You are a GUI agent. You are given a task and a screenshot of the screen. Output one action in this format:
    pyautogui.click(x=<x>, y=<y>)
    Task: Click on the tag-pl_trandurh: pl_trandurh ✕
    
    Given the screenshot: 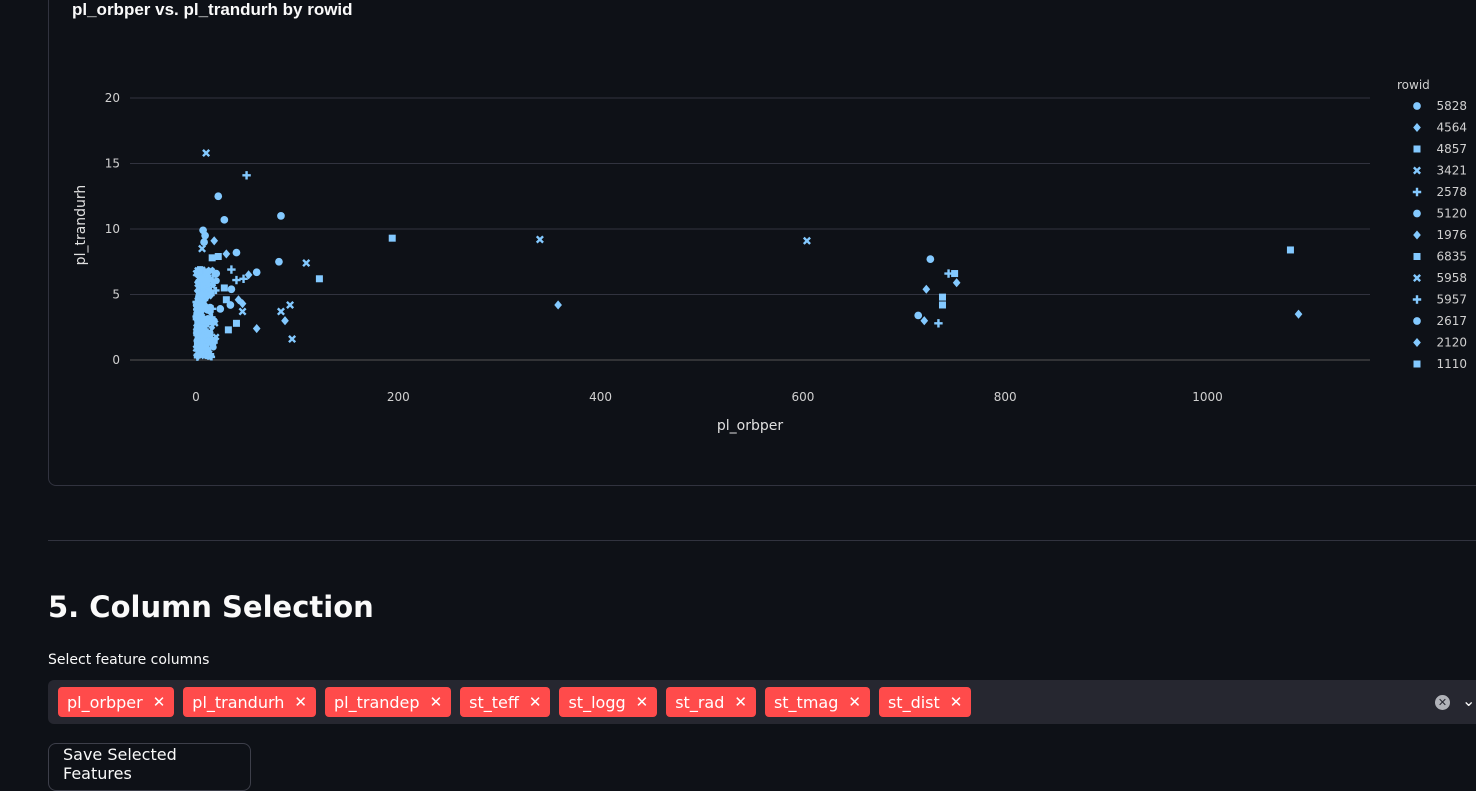 What is the action you would take?
    pyautogui.click(x=249, y=702)
    